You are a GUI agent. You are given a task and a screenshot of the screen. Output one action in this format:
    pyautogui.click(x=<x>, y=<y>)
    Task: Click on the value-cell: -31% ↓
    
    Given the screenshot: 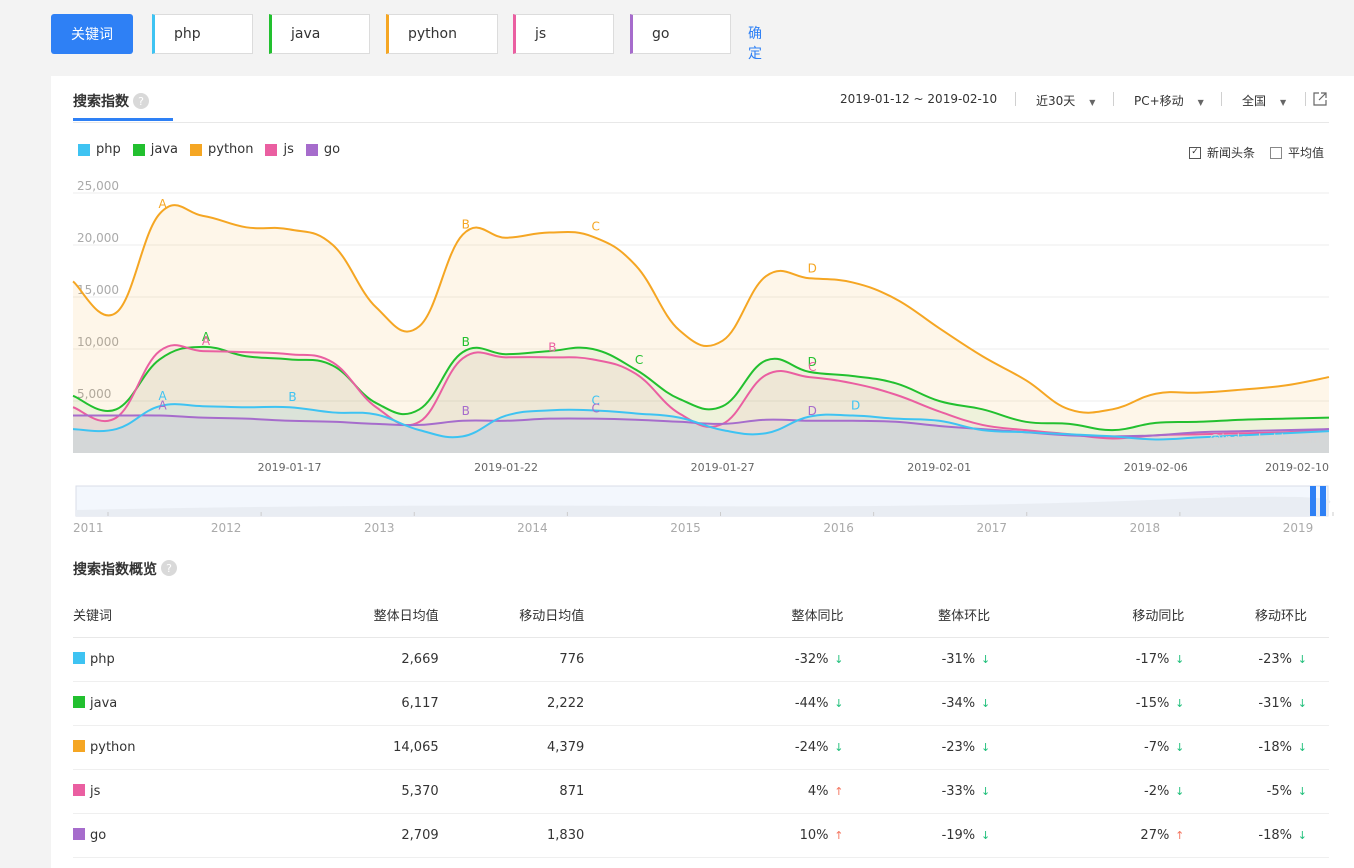 What is the action you would take?
    pyautogui.click(x=917, y=659)
    